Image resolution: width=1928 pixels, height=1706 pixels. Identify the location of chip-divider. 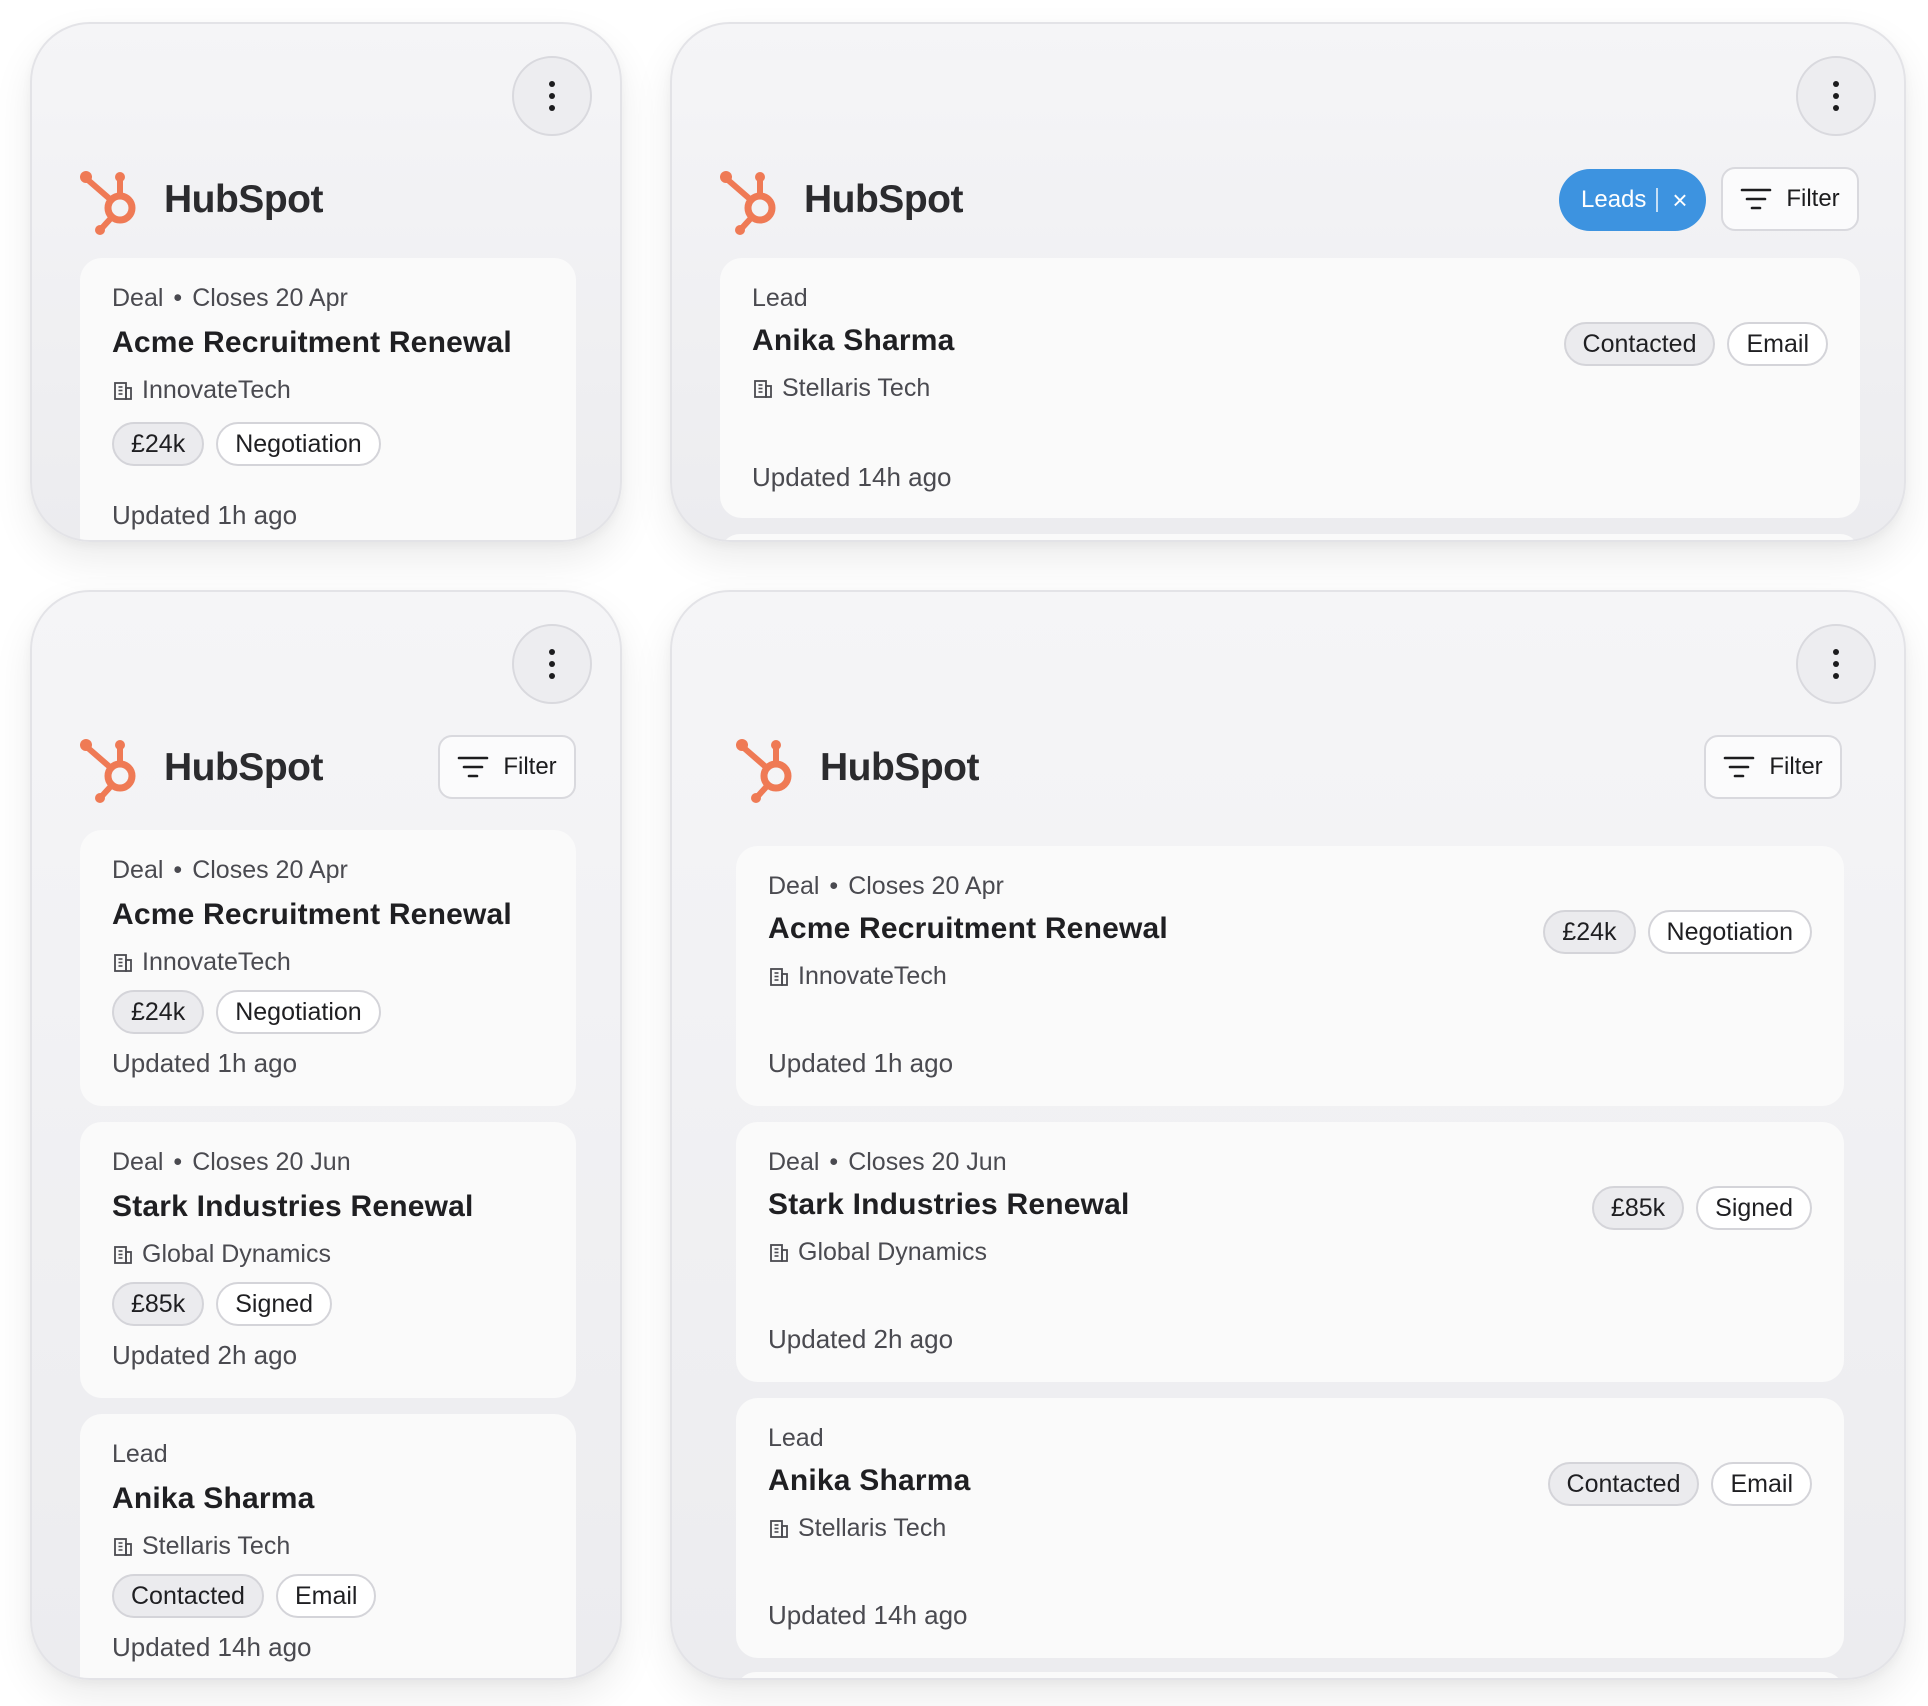
(1657, 200).